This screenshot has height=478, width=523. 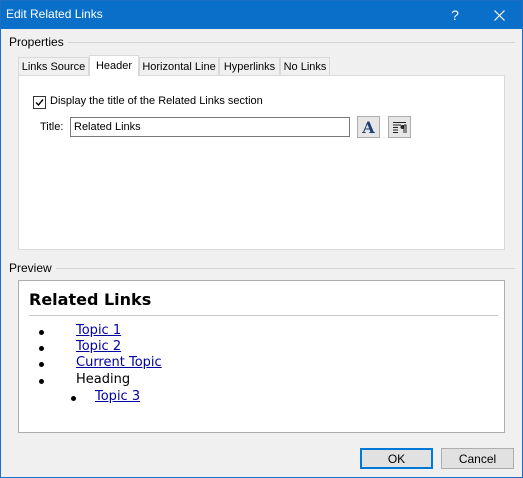 I want to click on font-icon: A, so click(x=368, y=127).